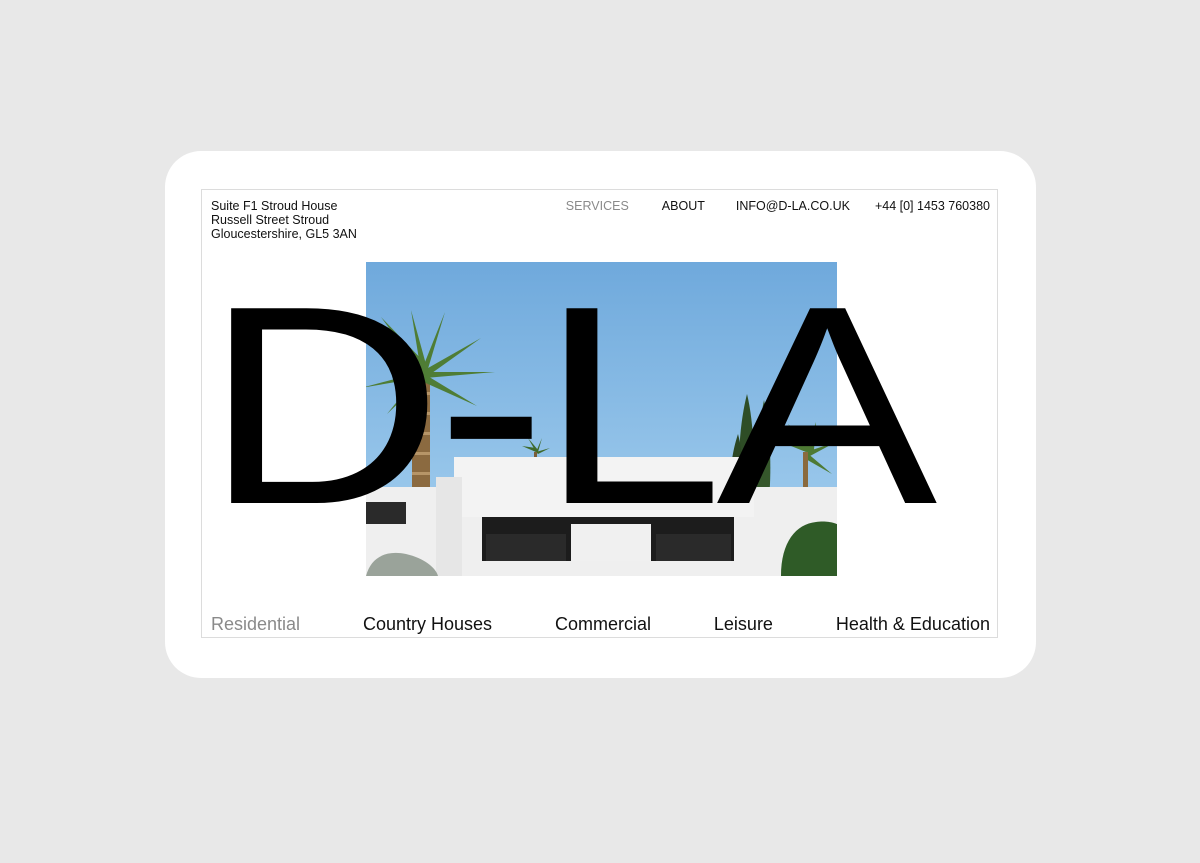 This screenshot has height=863, width=1200. Describe the element at coordinates (270, 220) in the screenshot. I see `address-line-2: Russell Street Stroud` at that location.